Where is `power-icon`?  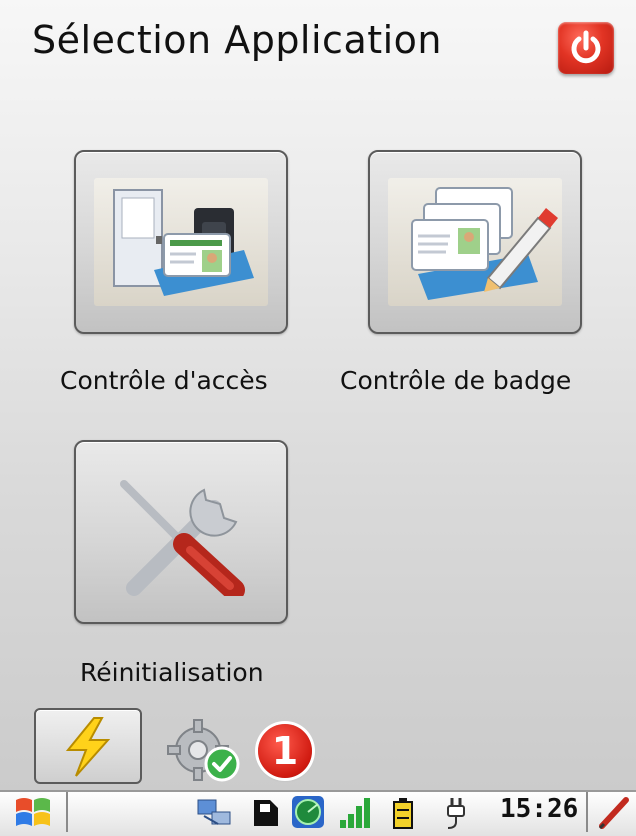
power-icon is located at coordinates (586, 47).